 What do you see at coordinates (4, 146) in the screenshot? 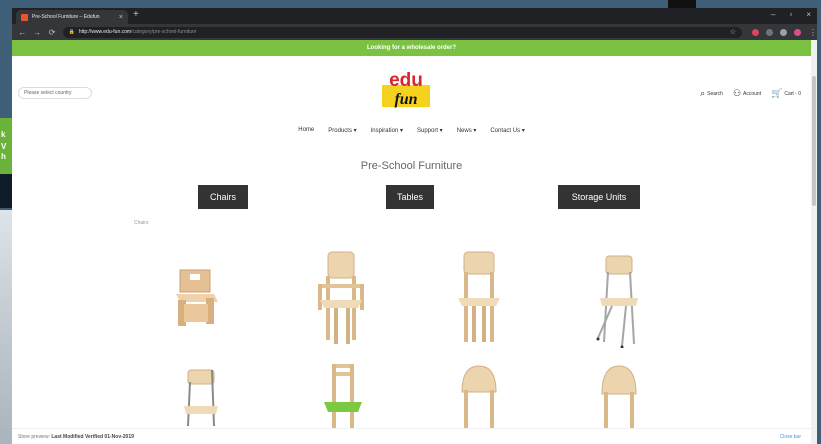
I see `bg-letter: V` at bounding box center [4, 146].